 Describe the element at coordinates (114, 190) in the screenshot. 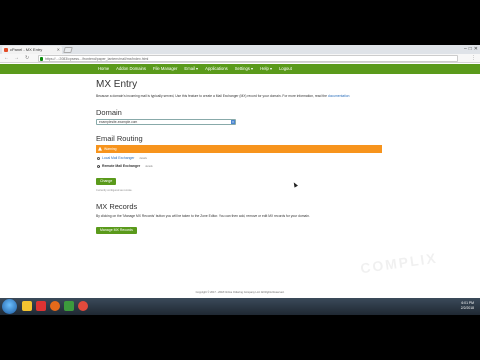

I see `routing-note: Currently configured as remote.` at that location.